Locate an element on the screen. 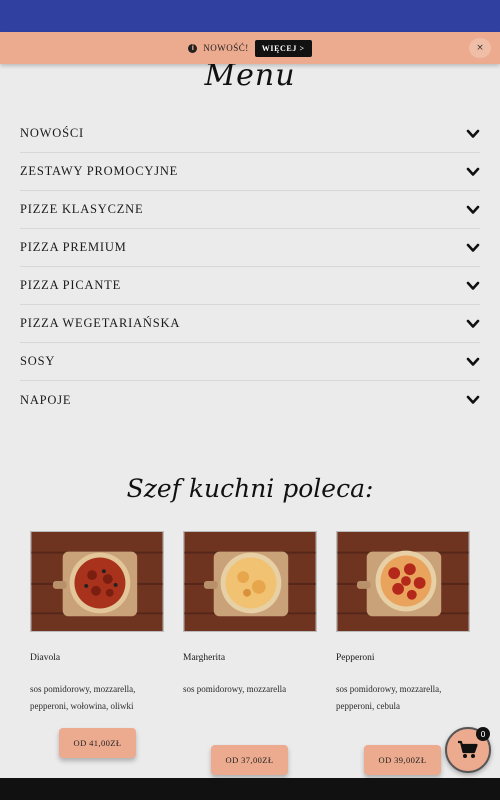  pizza-pepperoni-image is located at coordinates (403, 581).